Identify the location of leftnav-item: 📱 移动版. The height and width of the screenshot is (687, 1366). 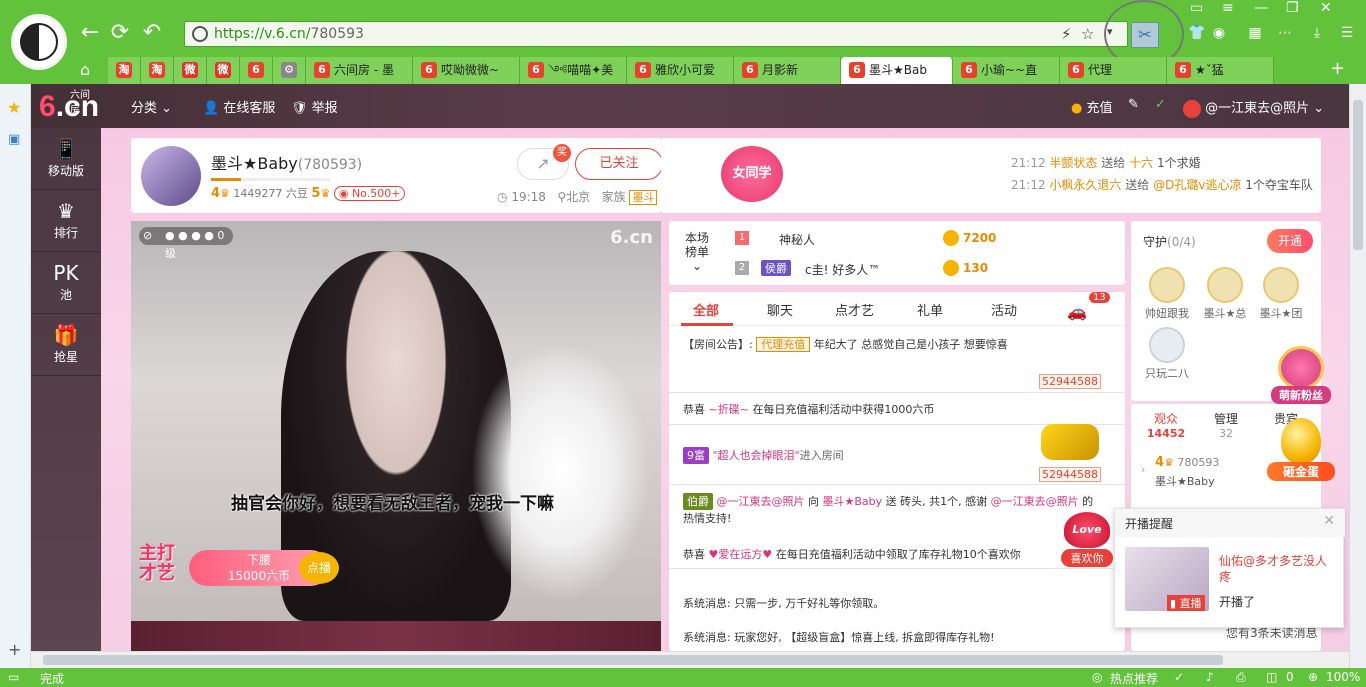
(66, 159).